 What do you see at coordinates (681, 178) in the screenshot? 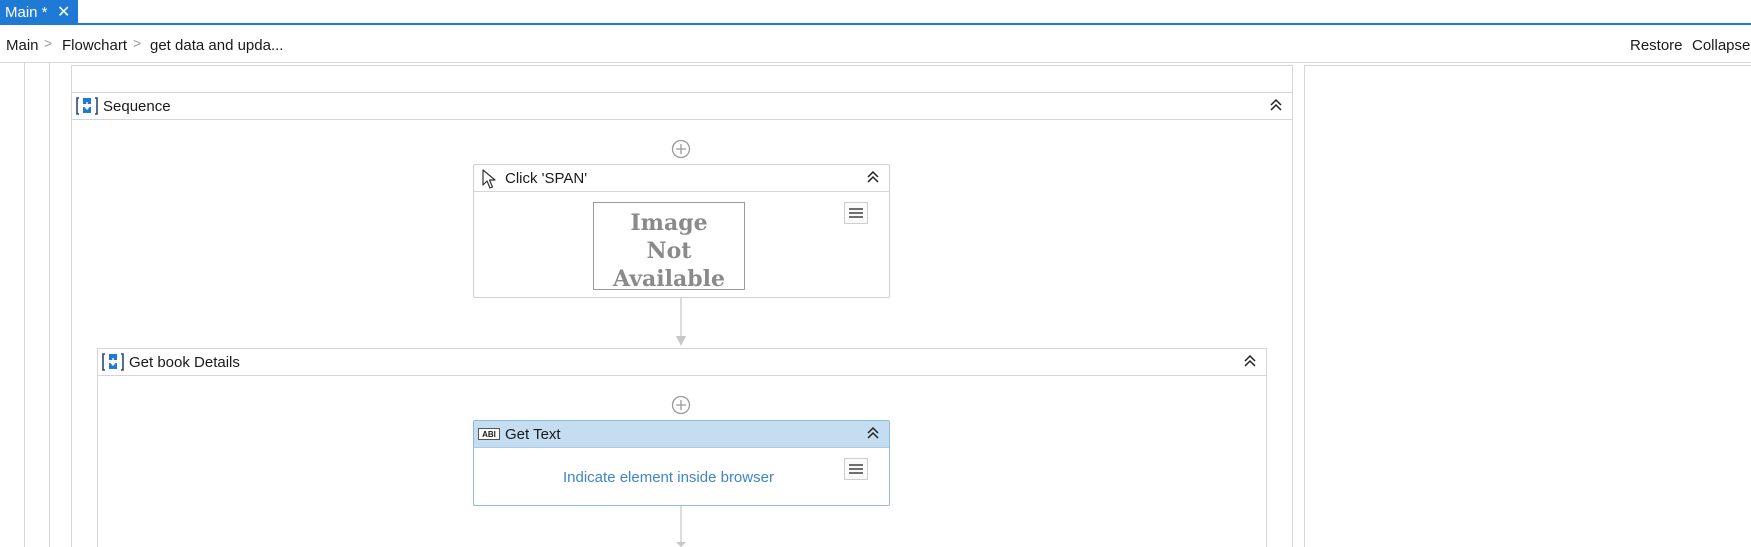
I see `click-activity-header: Click 'SPAN'` at bounding box center [681, 178].